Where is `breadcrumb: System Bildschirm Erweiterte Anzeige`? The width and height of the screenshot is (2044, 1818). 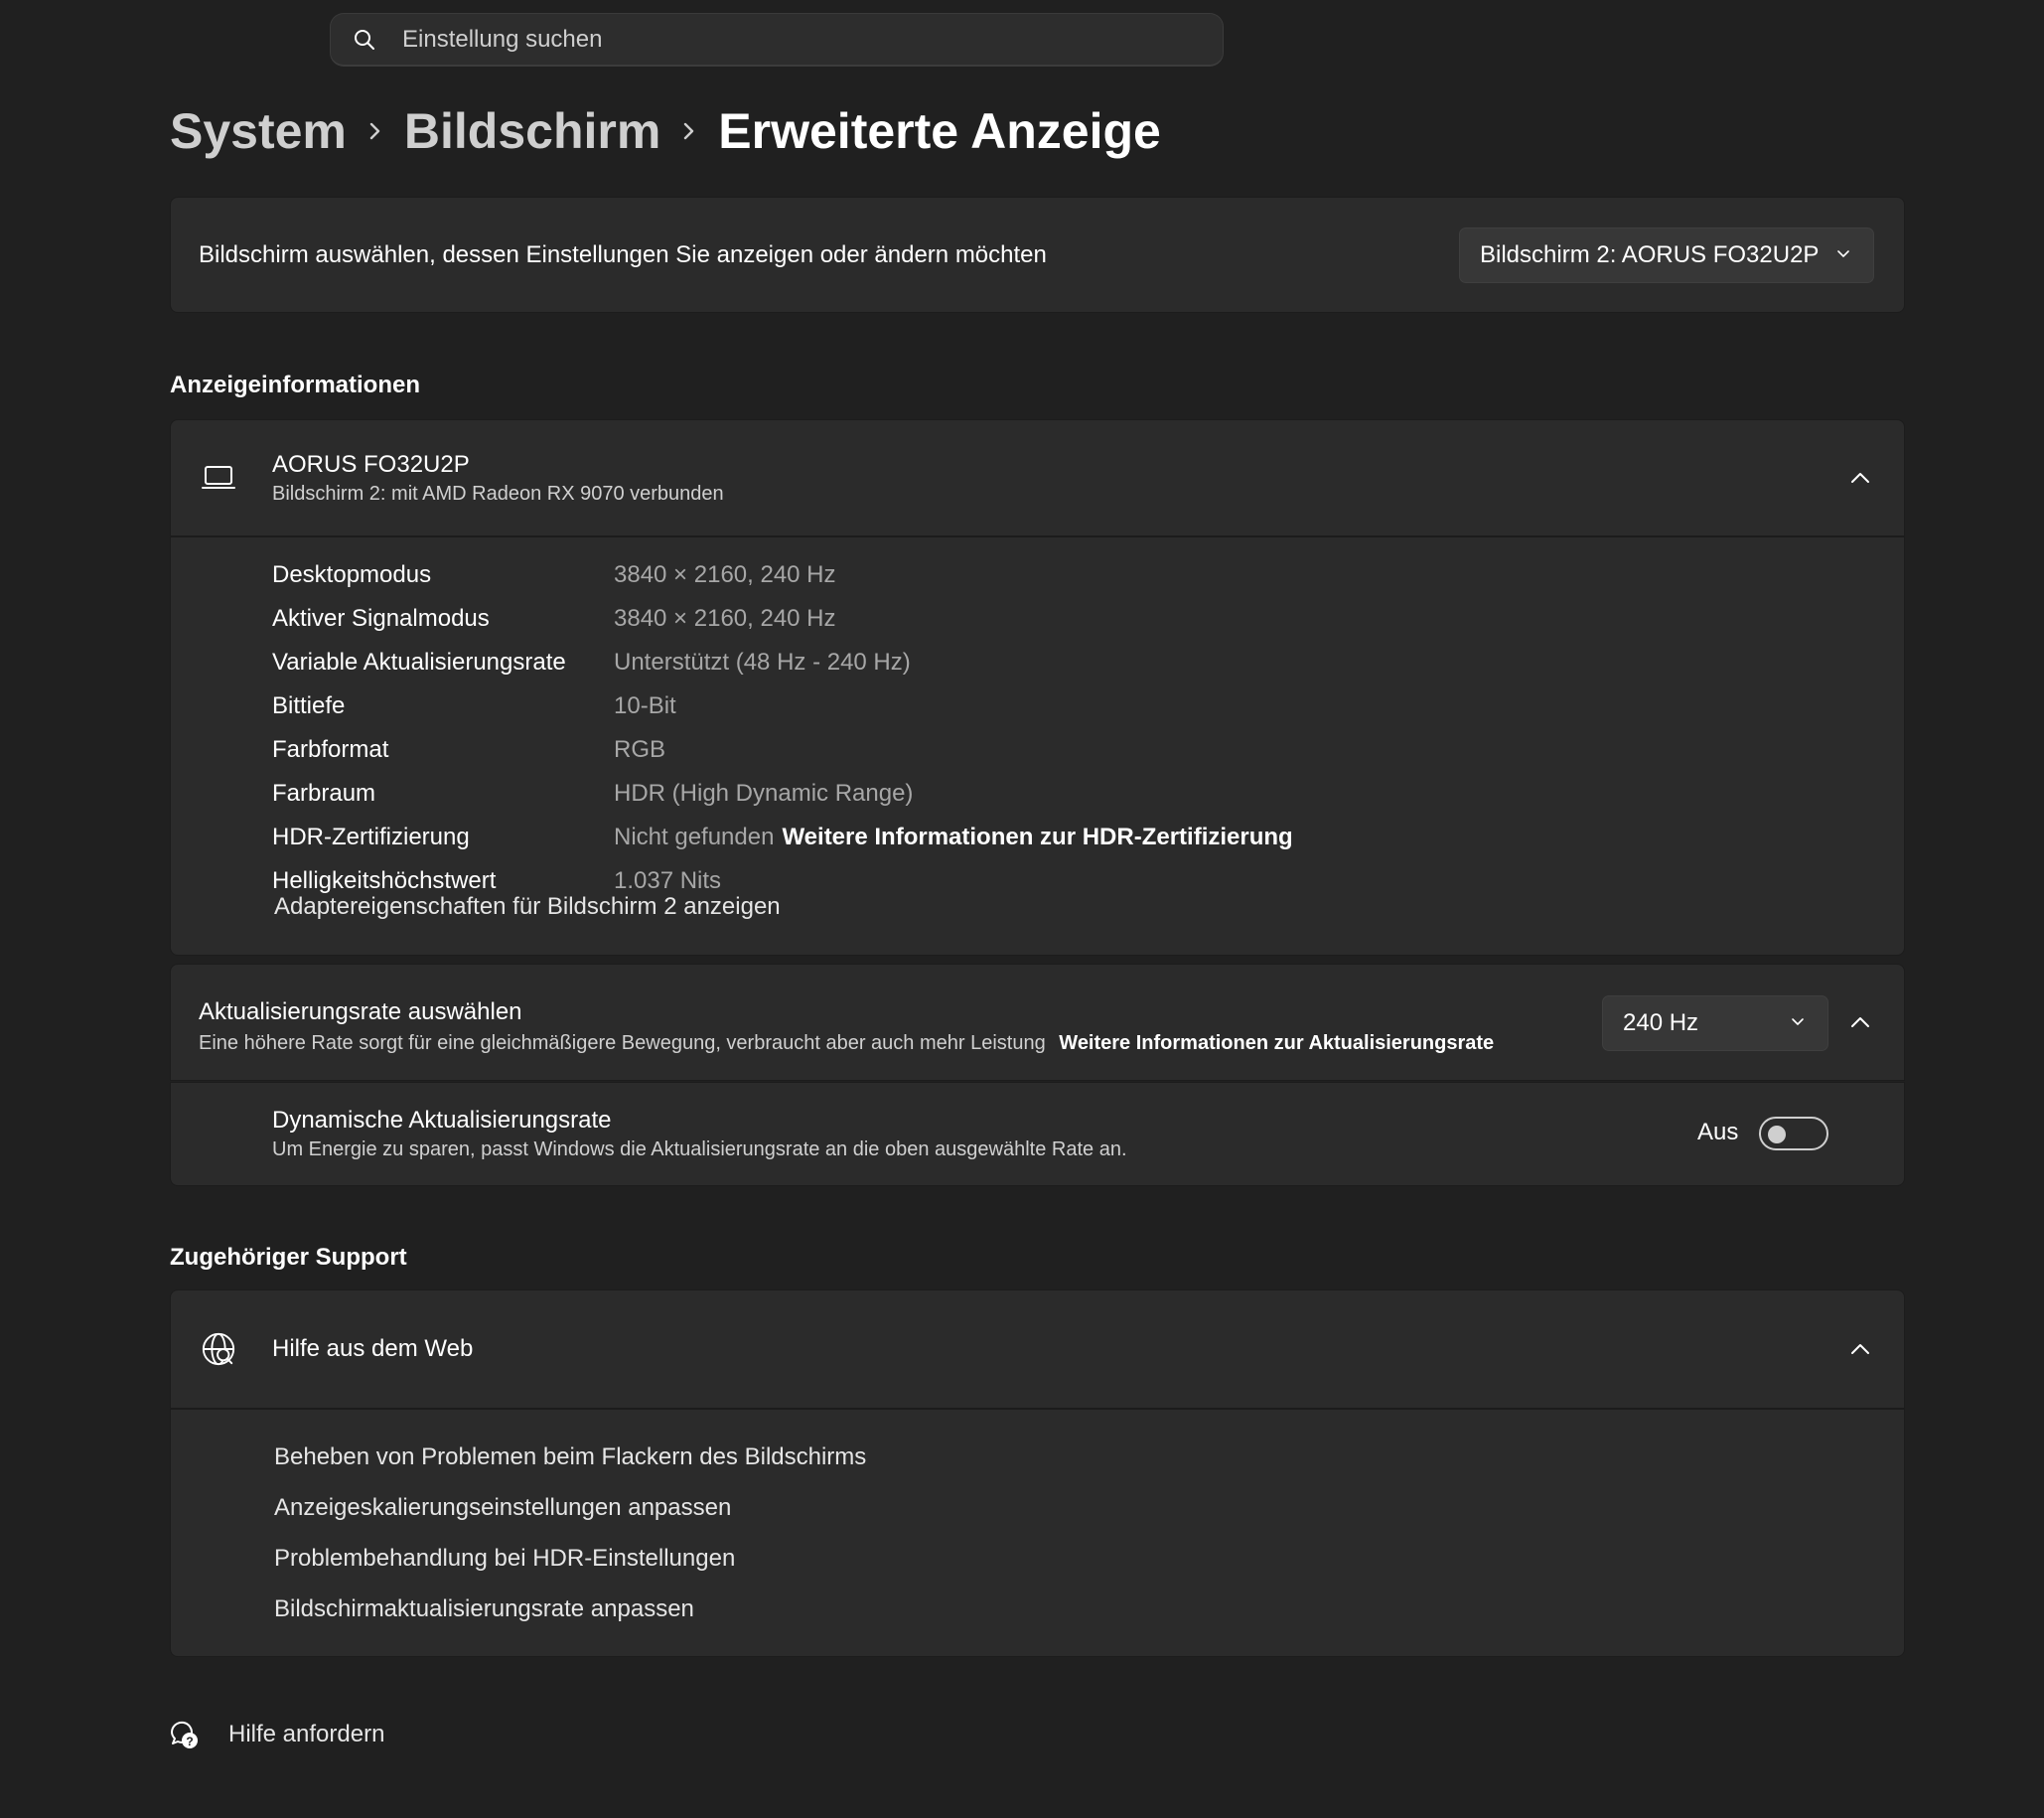
breadcrumb: System Bildschirm Erweiterte Anzeige is located at coordinates (665, 131).